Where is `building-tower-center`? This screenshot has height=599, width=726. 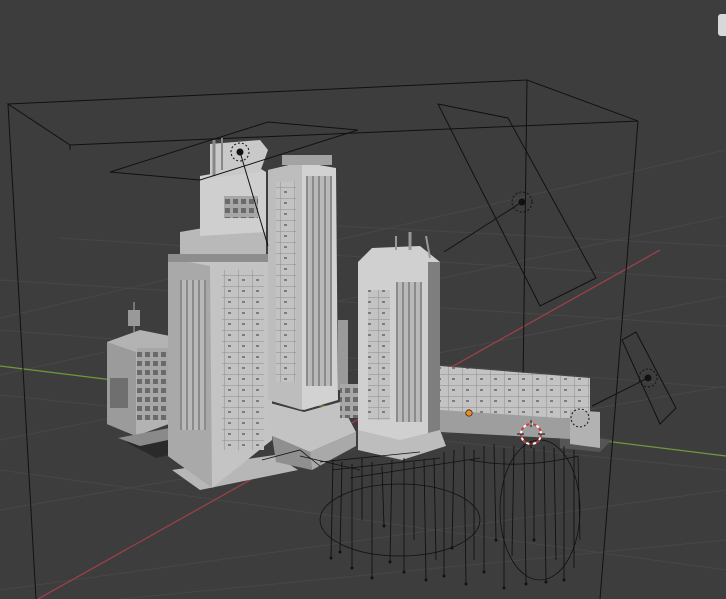 building-tower-center is located at coordinates (311, 312).